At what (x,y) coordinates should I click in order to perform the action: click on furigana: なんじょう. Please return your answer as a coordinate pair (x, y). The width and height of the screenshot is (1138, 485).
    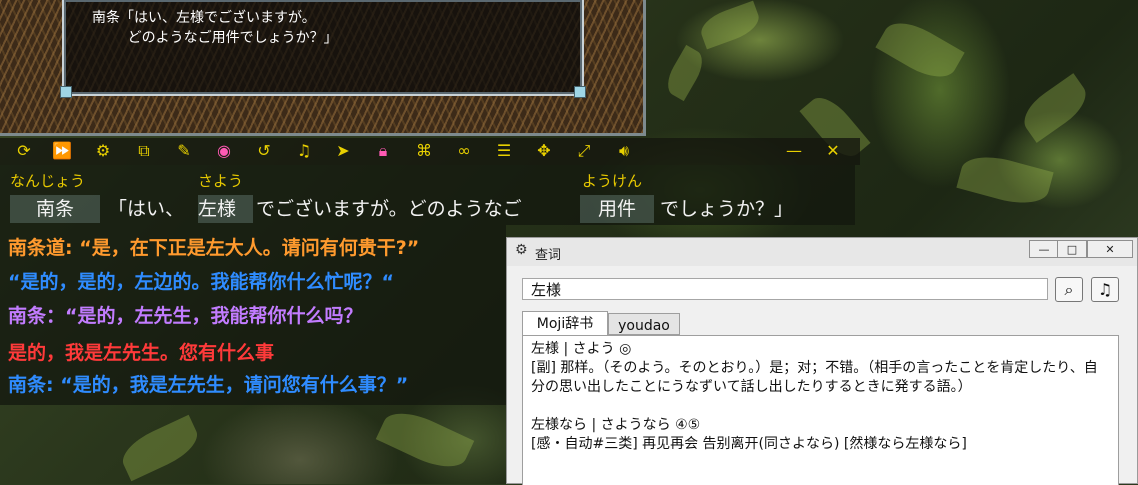
    Looking at the image, I should click on (48, 181).